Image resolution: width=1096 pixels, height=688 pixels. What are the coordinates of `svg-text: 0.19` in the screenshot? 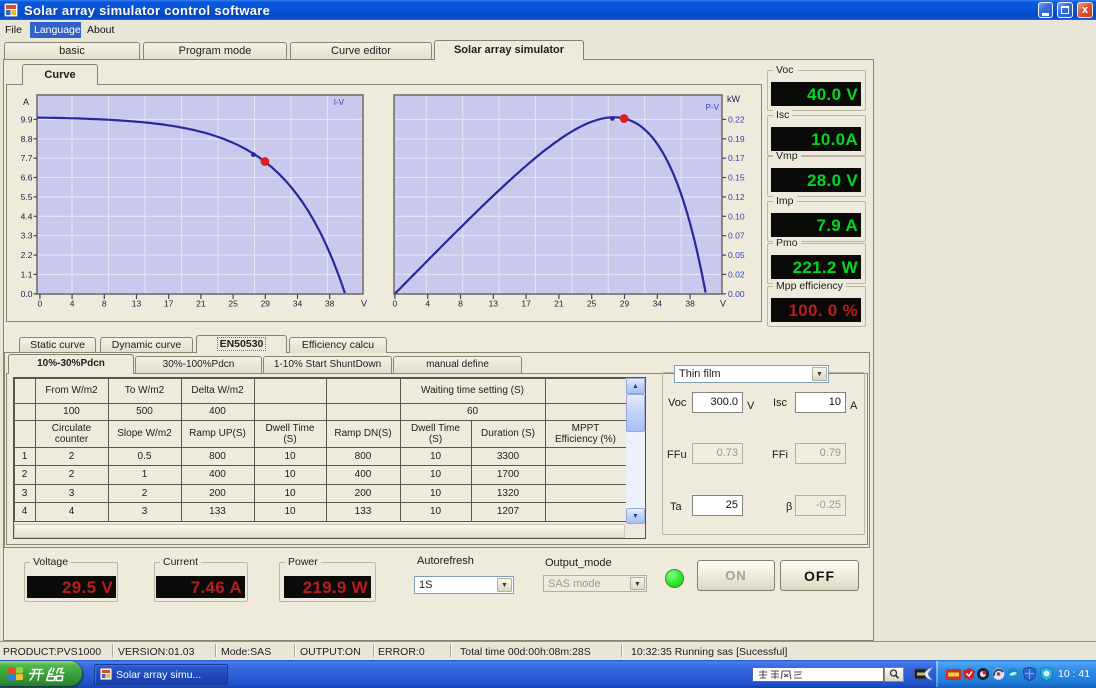 It's located at (736, 139).